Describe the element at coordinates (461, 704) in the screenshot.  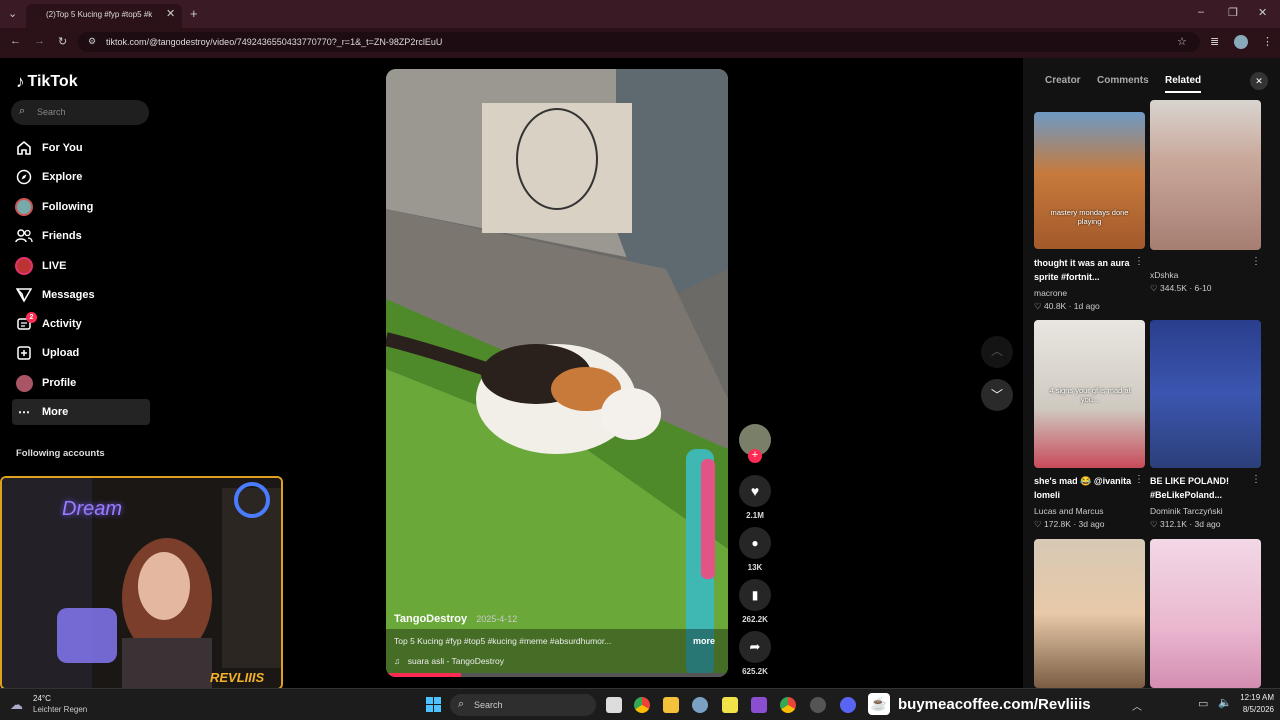
I see `search-icon: ⌕` at that location.